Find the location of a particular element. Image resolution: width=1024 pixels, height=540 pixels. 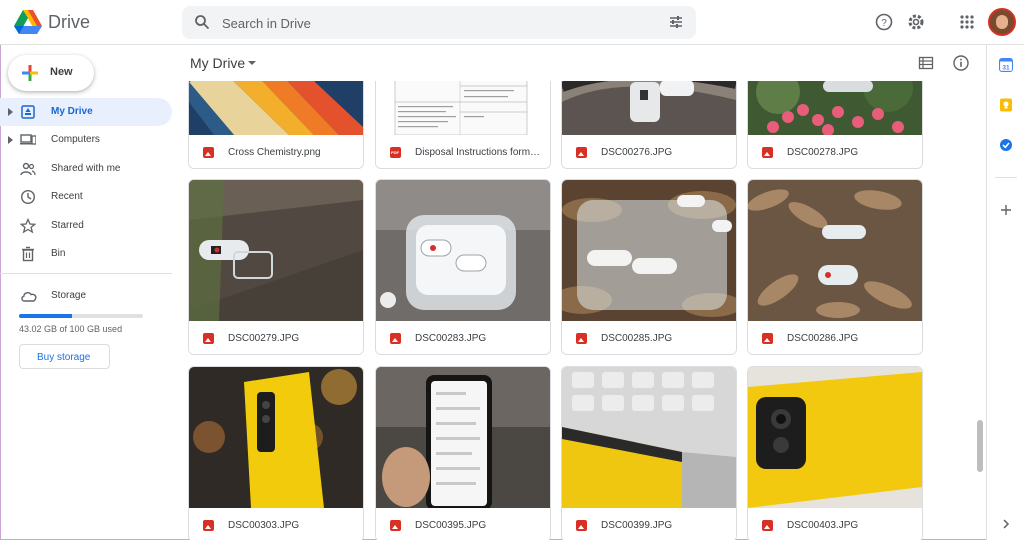

file-name: DSC00395.JPG is located at coordinates (451, 525).